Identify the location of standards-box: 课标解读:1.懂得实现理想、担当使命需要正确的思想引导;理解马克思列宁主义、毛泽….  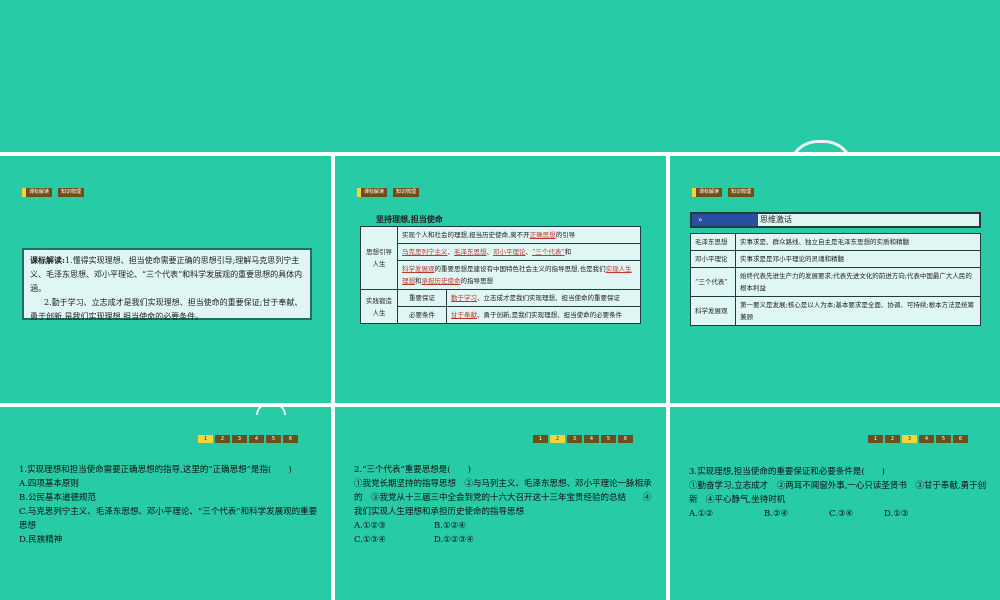
(167, 284).